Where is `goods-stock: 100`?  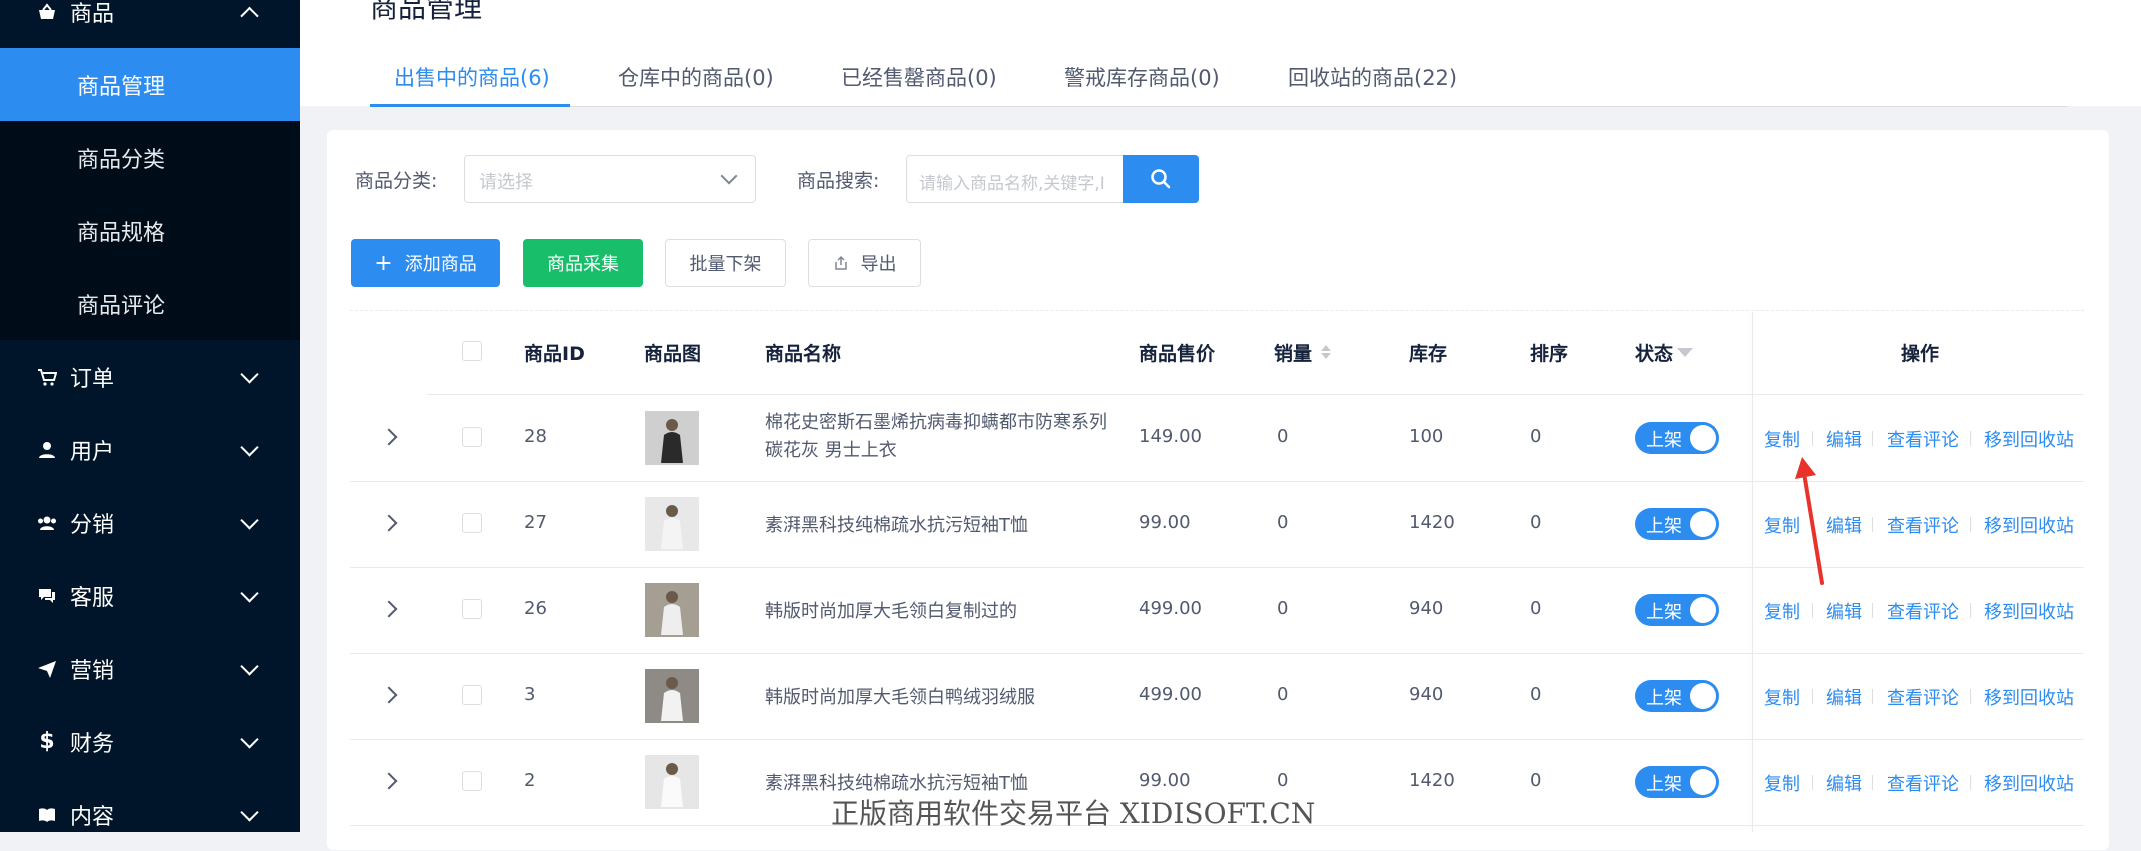
goods-stock: 100 is located at coordinates (1426, 436).